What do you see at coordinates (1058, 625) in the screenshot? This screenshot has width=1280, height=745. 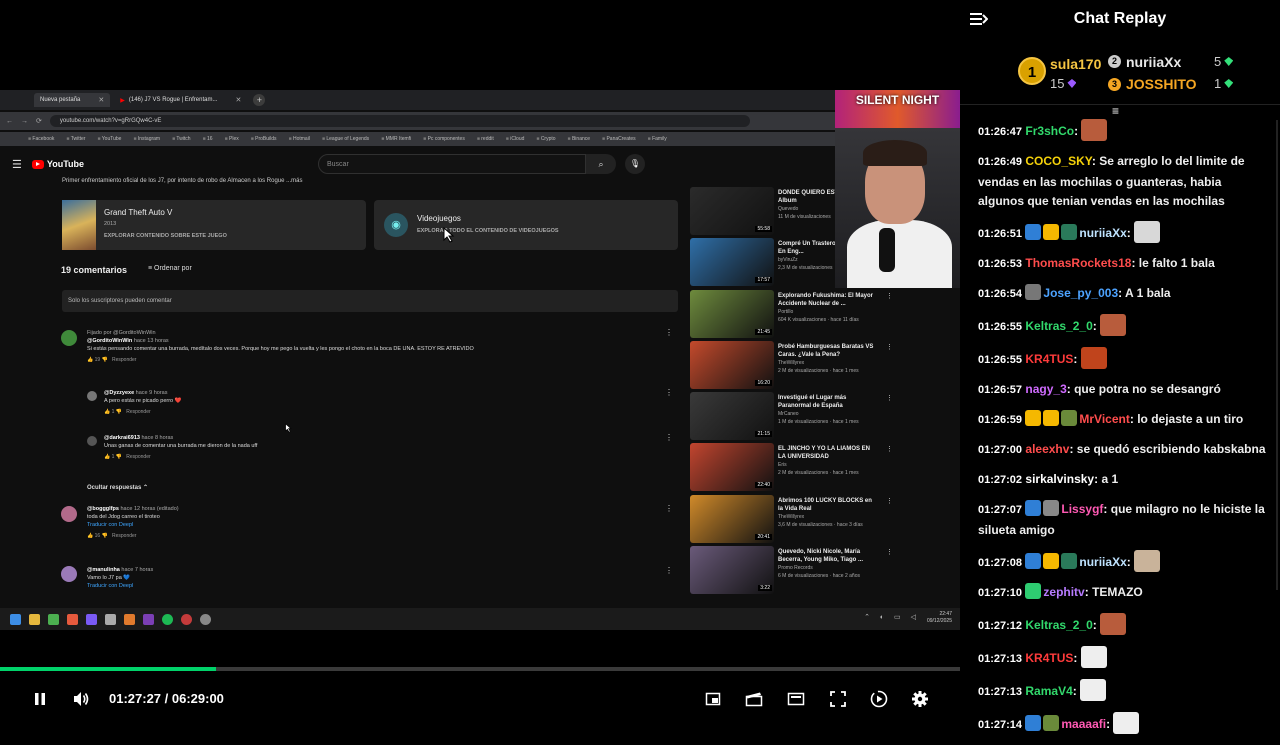 I see `chat-username: Keltras_2_0` at bounding box center [1058, 625].